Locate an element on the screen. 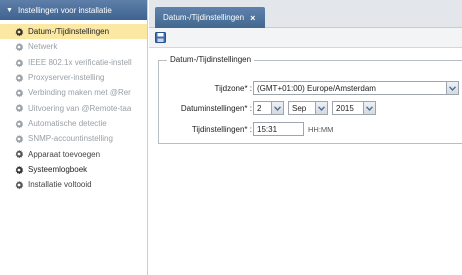 The height and width of the screenshot is (275, 462). nav-item-proxy: Proxyserver-instelling is located at coordinates (73, 77).